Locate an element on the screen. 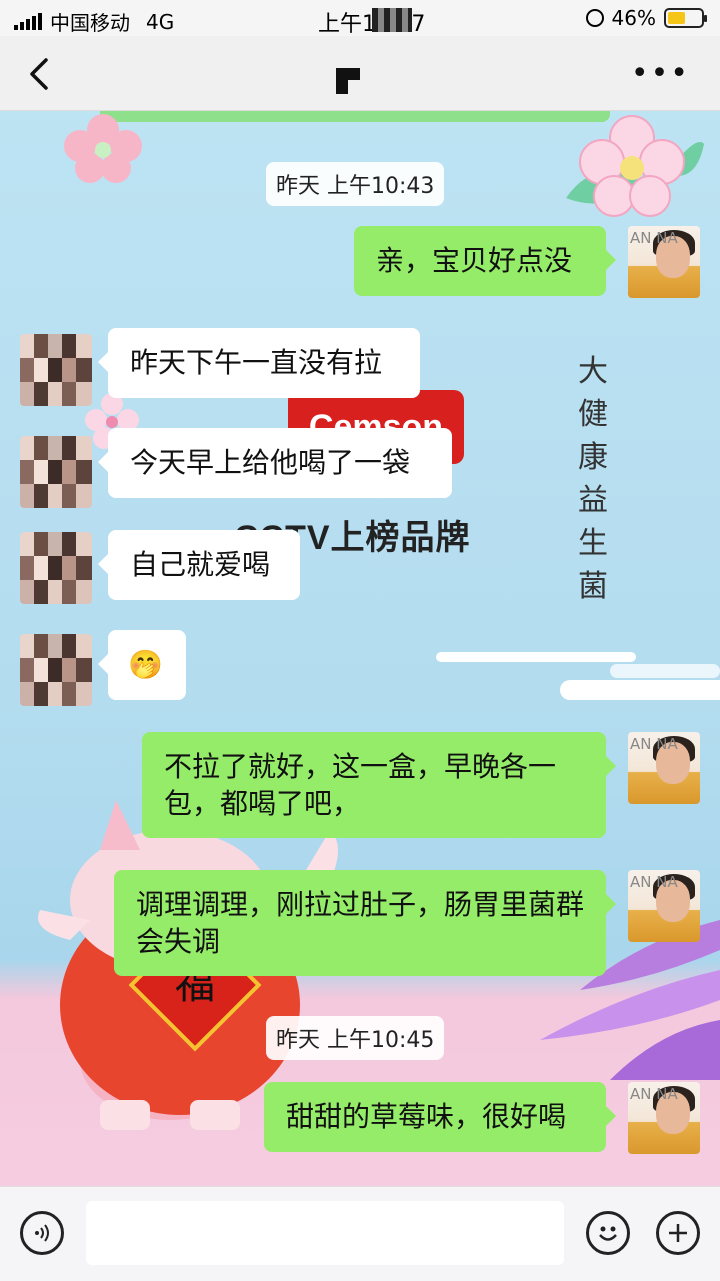 This screenshot has height=1281, width=720. input-bar is located at coordinates (360, 1233).